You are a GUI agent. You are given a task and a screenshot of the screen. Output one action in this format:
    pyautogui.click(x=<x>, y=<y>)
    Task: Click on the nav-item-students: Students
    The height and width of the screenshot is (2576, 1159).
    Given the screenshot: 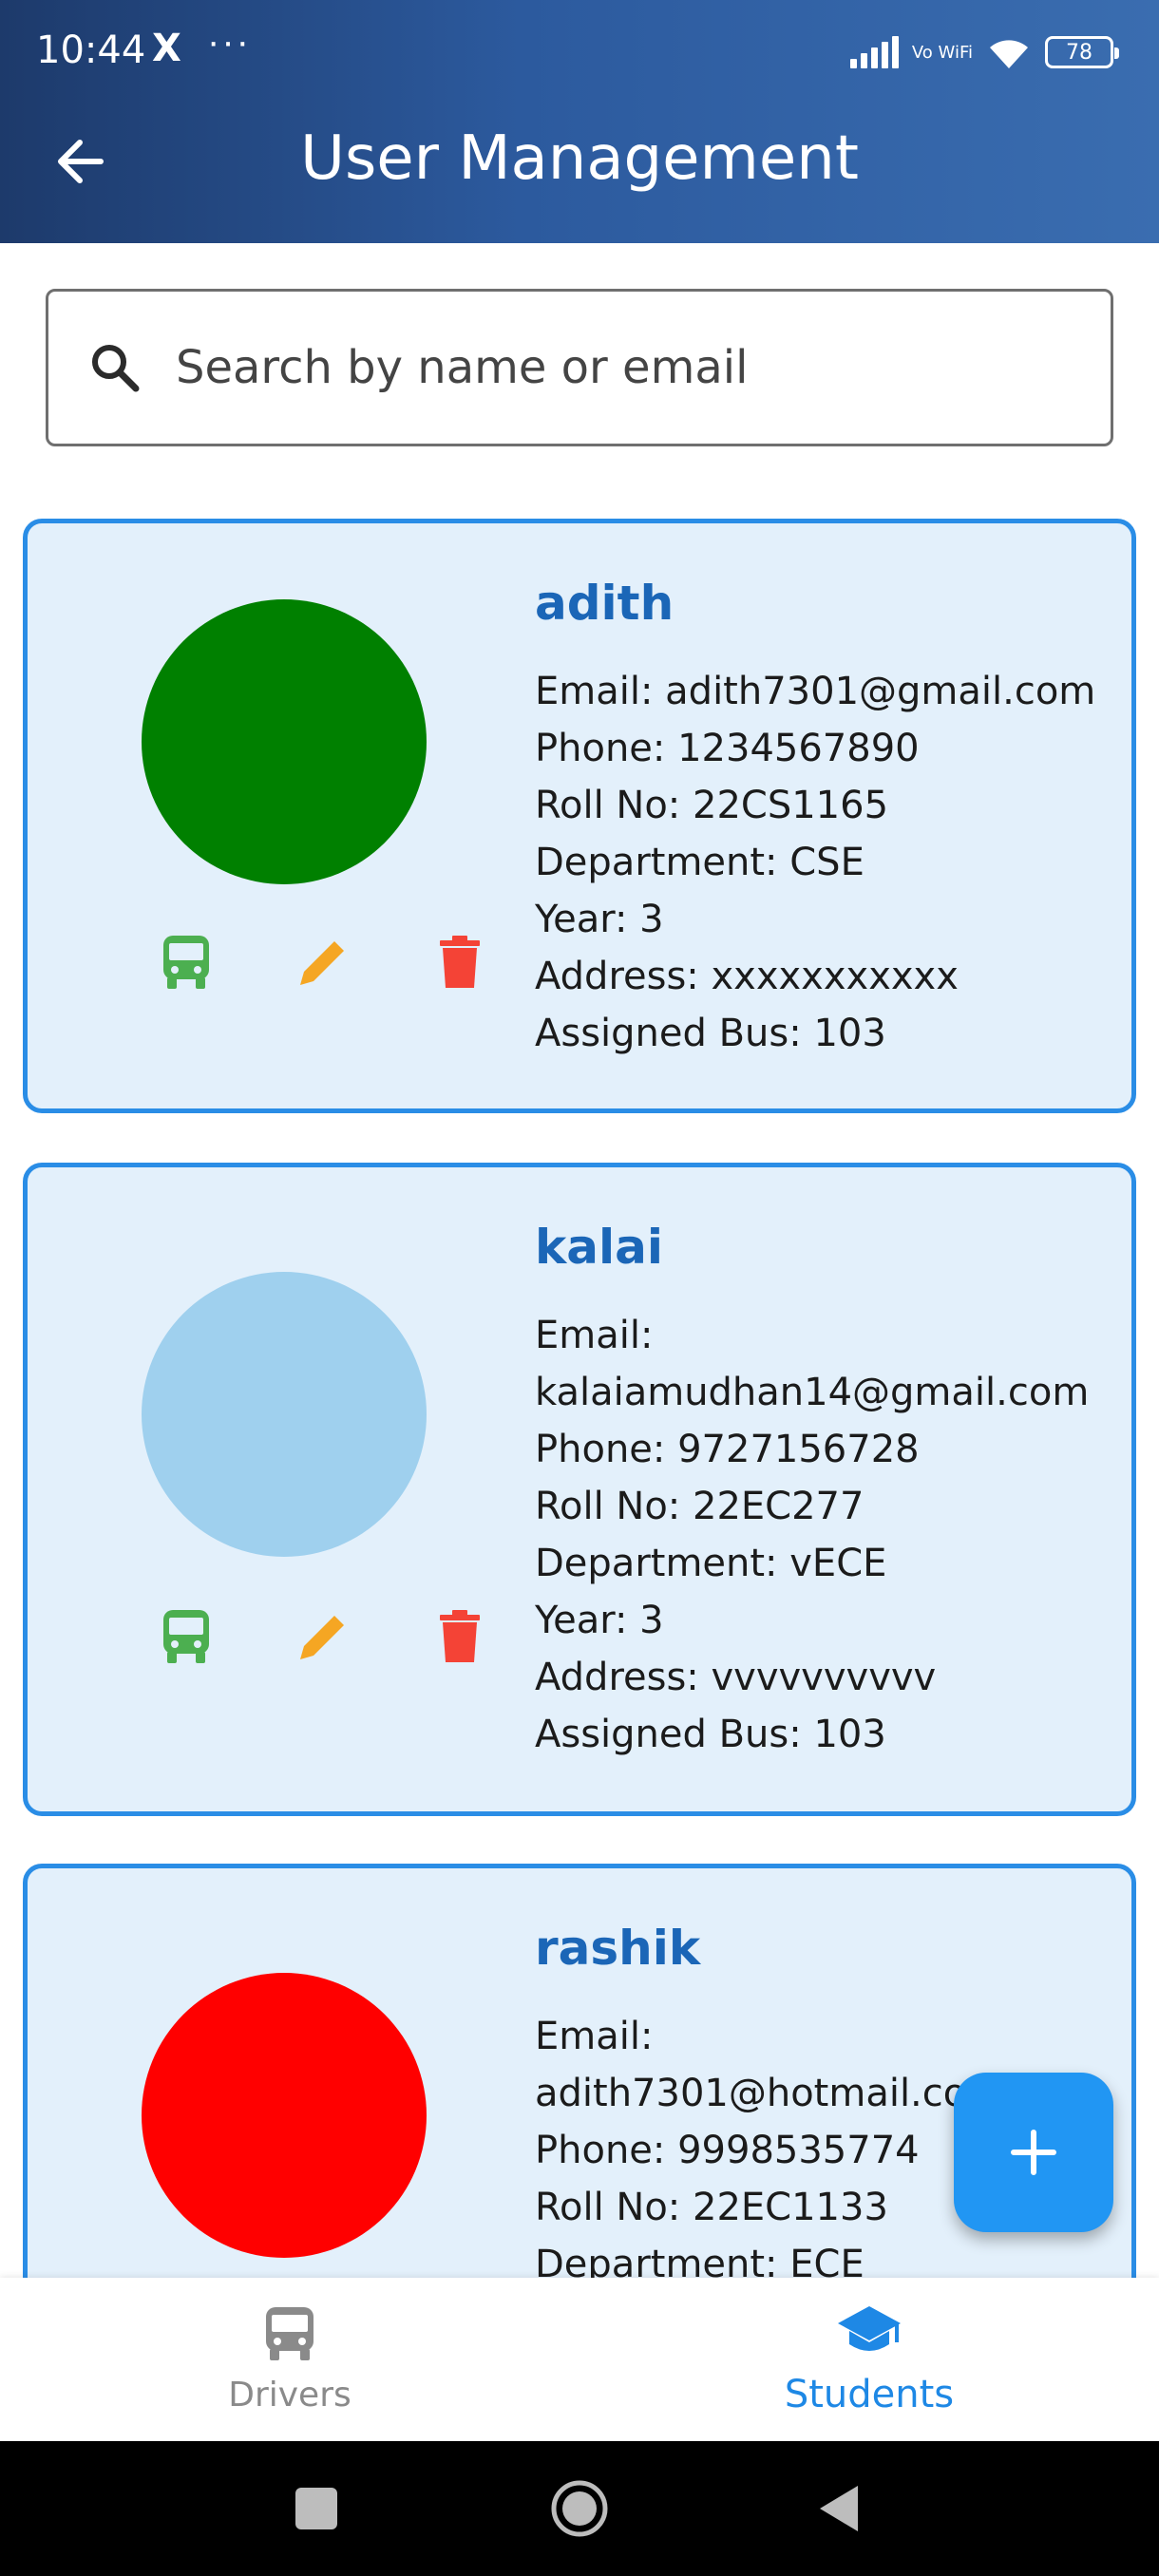 What is the action you would take?
    pyautogui.click(x=869, y=2359)
    